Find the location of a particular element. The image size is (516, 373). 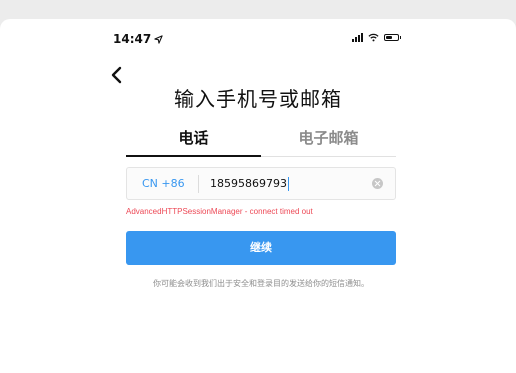

wifi-icon is located at coordinates (373, 37).